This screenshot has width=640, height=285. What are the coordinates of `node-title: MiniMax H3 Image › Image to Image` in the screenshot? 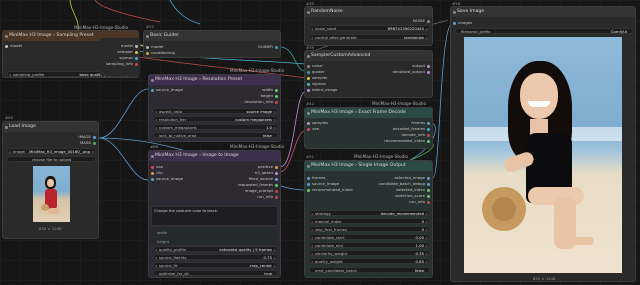 It's located at (197, 155).